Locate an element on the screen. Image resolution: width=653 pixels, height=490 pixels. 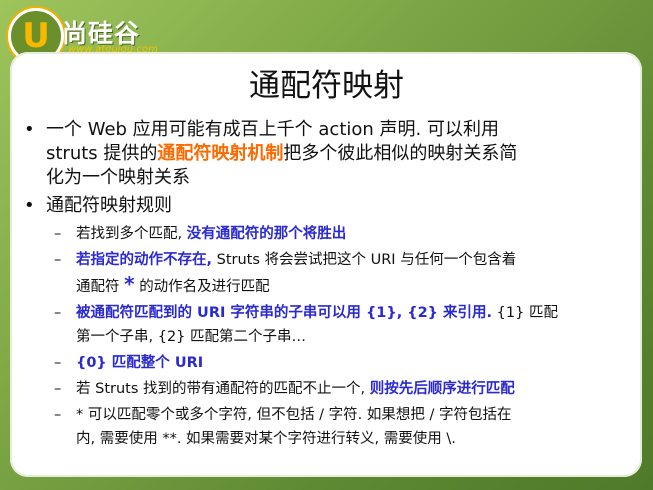
bullet-2: • 通配符映射规则 is located at coordinates (324, 206).